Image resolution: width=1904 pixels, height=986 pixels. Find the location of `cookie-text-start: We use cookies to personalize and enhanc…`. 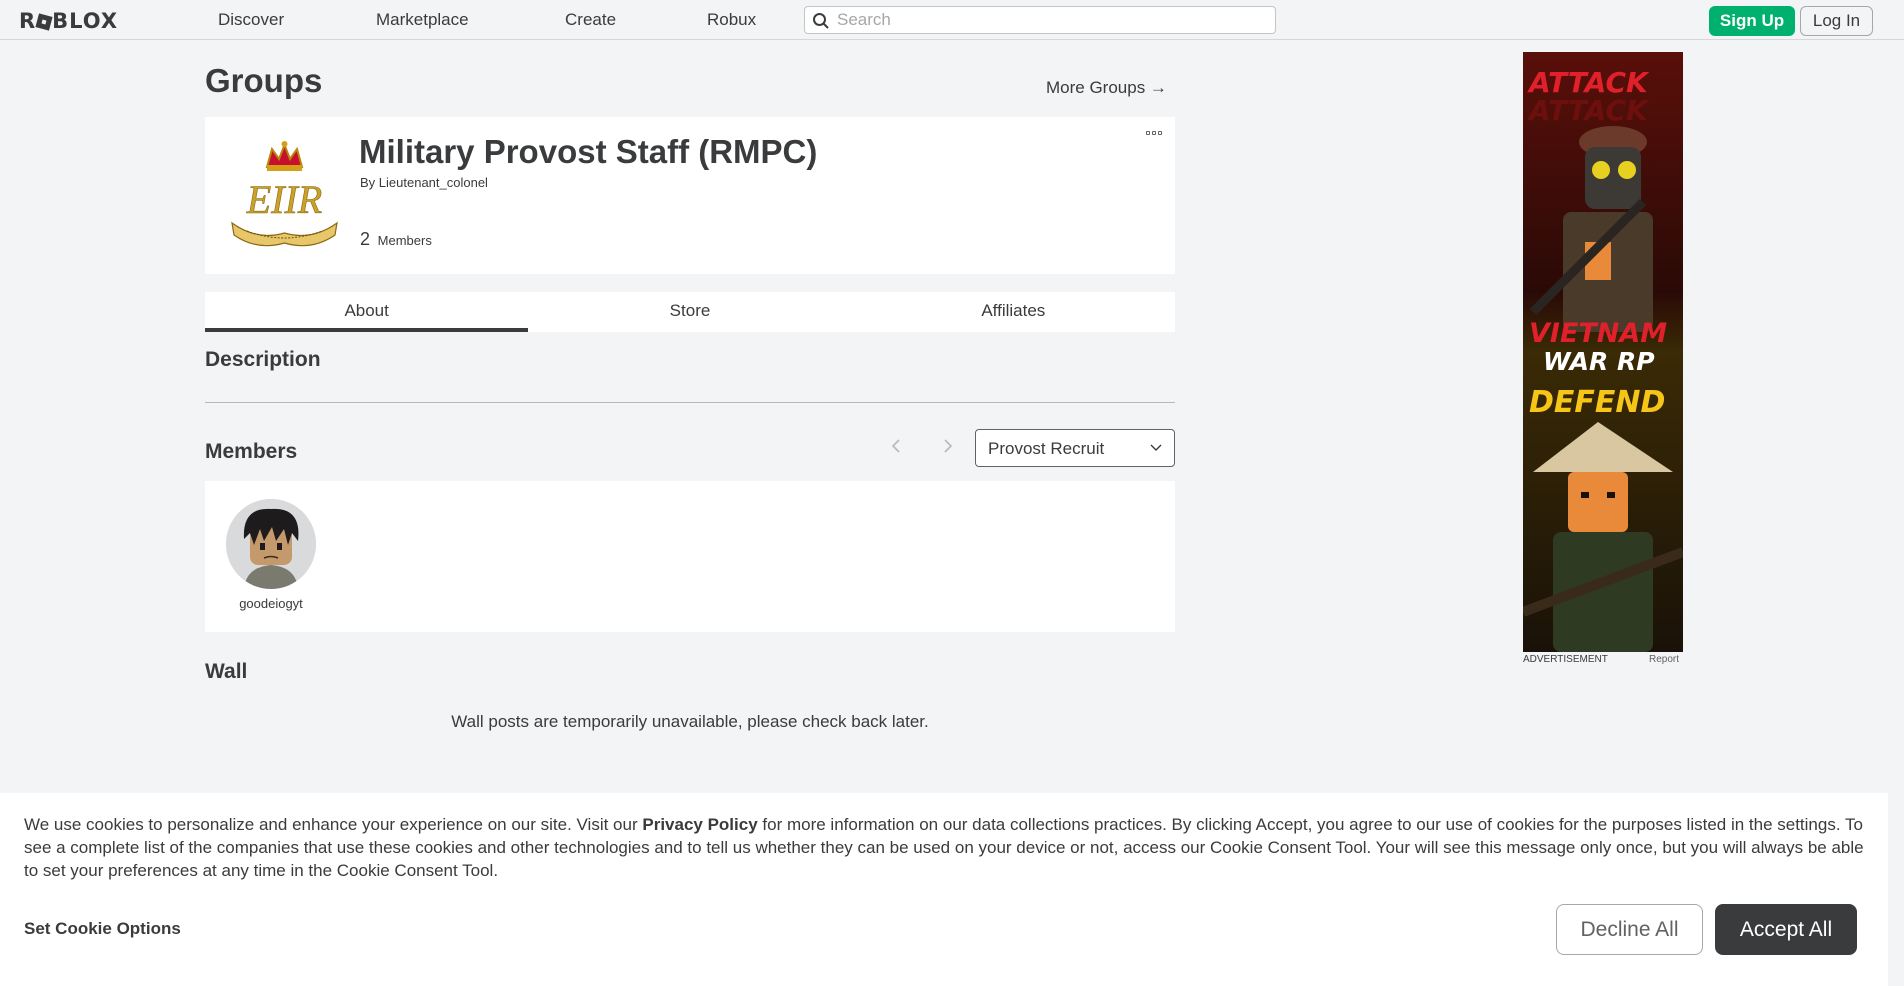

cookie-text-start: We use cookies to personalize and enhanc… is located at coordinates (333, 824).